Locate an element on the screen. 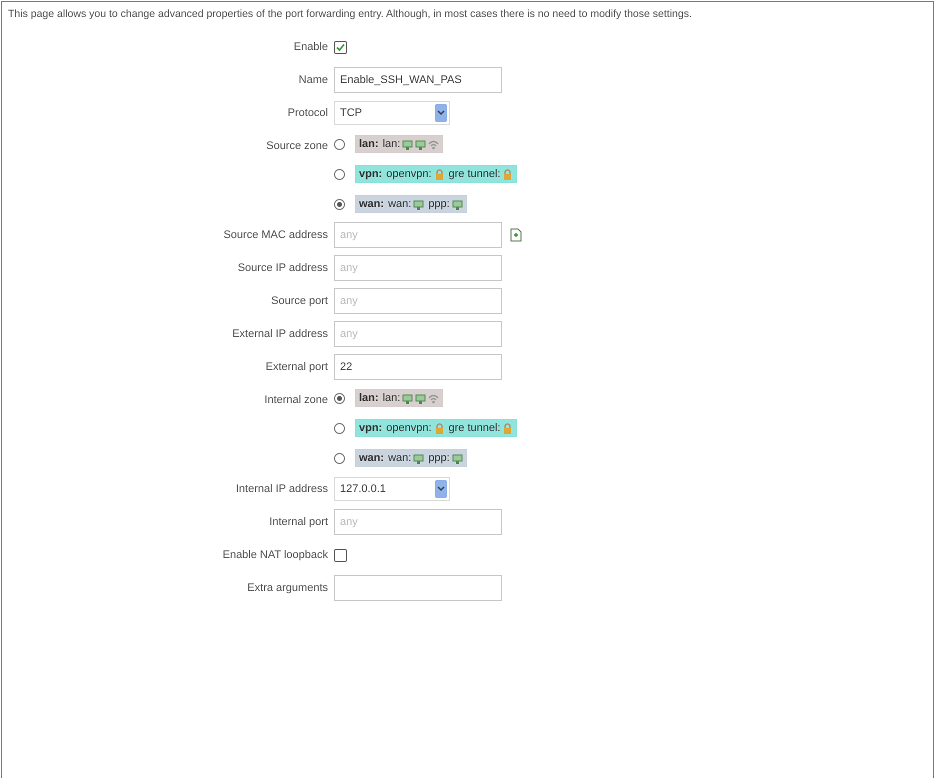 The image size is (935, 780). field-label: External port is located at coordinates (296, 366).